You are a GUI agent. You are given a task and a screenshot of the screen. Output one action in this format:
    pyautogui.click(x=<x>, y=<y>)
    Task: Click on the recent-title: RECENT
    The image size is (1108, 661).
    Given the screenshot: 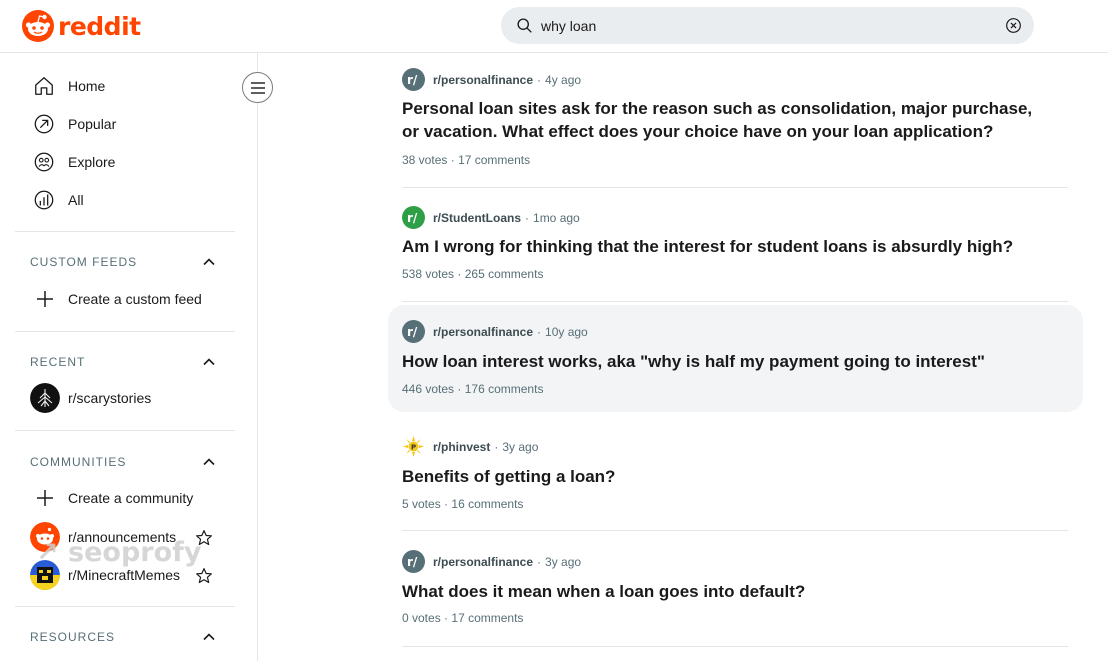 What is the action you would take?
    pyautogui.click(x=57, y=362)
    